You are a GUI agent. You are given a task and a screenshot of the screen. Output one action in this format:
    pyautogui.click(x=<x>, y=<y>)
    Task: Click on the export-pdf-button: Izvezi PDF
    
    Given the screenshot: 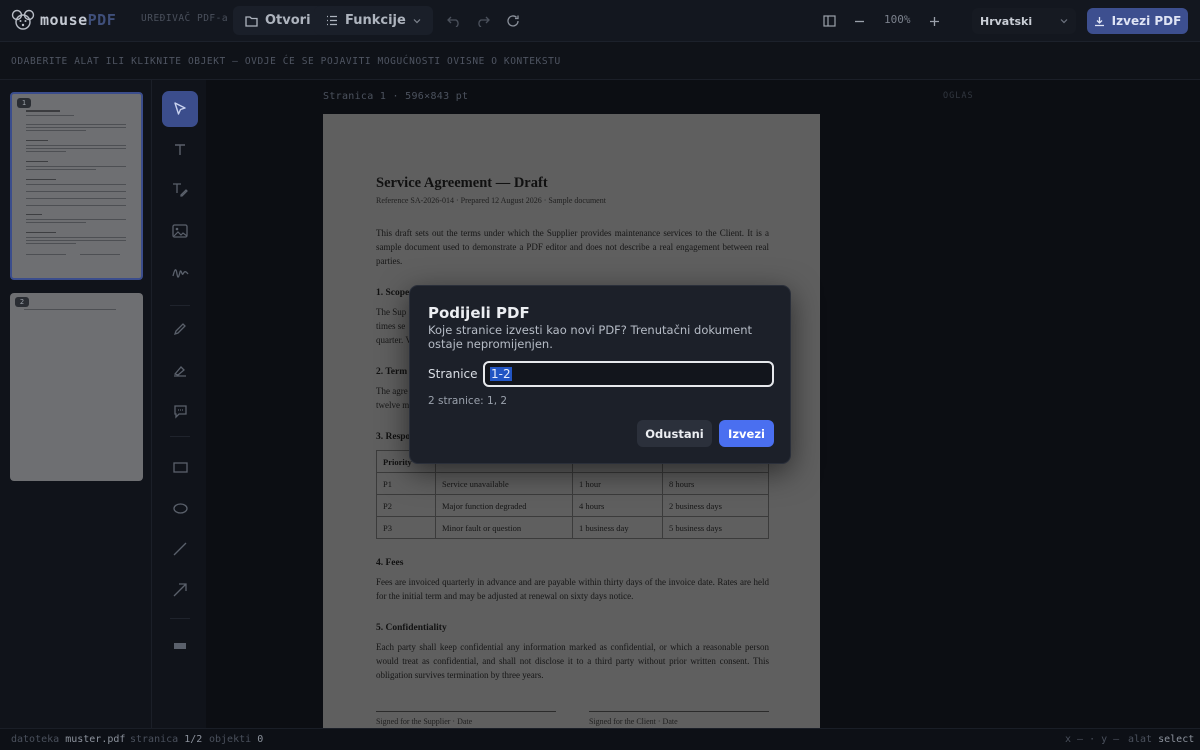 What is the action you would take?
    pyautogui.click(x=1137, y=21)
    